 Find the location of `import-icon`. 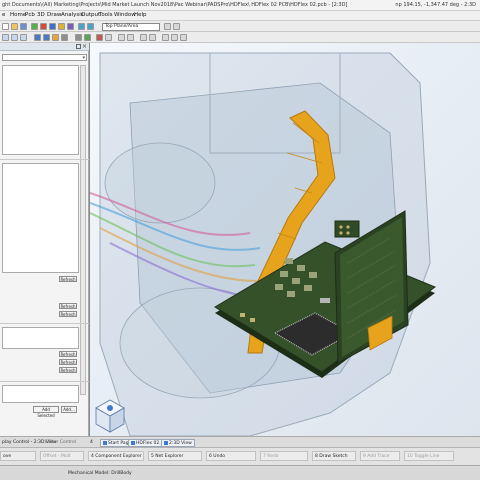

import-icon is located at coordinates (121, 37).